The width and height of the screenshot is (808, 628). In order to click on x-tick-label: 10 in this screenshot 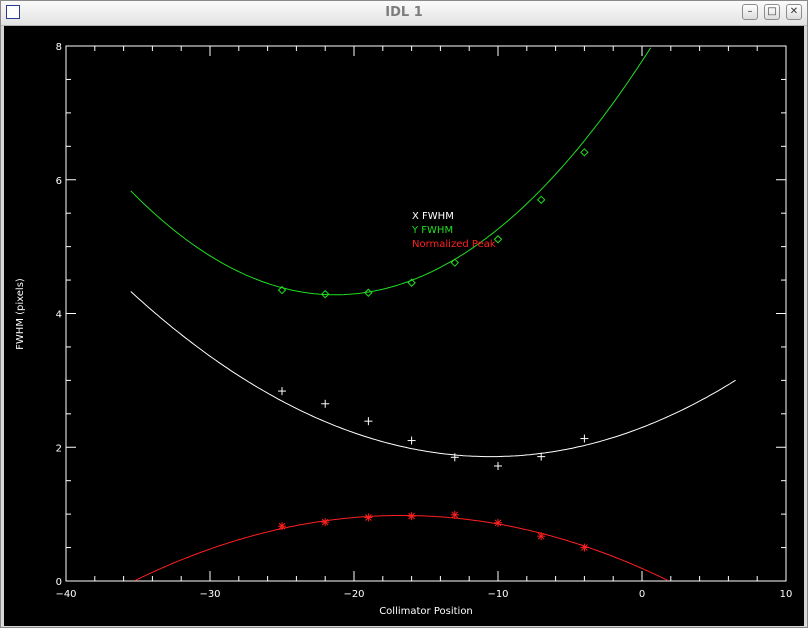, I will do `click(786, 594)`.